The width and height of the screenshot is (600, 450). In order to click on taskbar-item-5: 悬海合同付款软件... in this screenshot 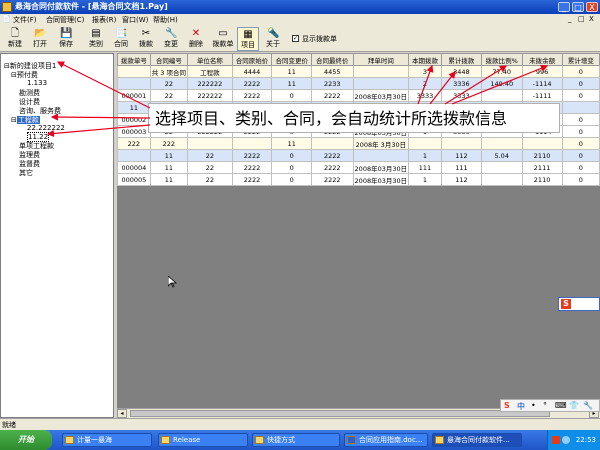, I will do `click(477, 440)`.